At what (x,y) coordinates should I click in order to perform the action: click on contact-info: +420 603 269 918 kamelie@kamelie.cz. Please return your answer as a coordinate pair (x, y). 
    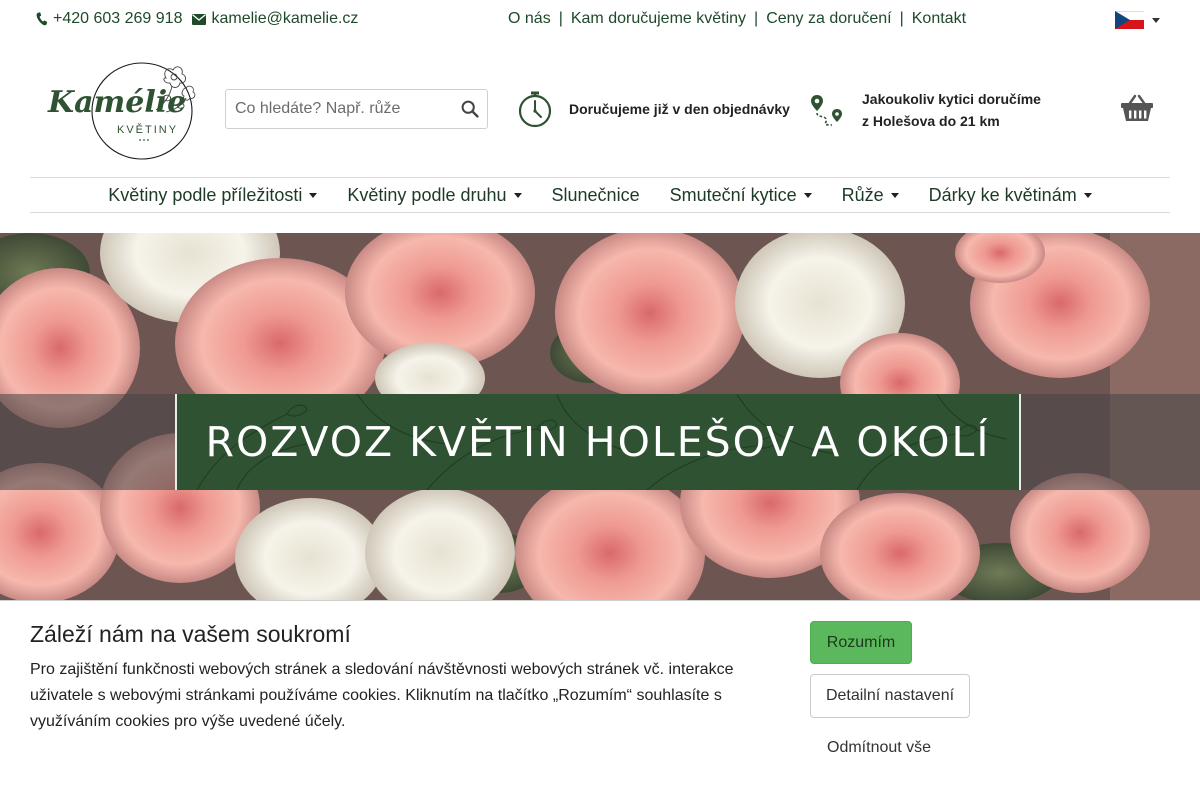
    Looking at the image, I should click on (197, 19).